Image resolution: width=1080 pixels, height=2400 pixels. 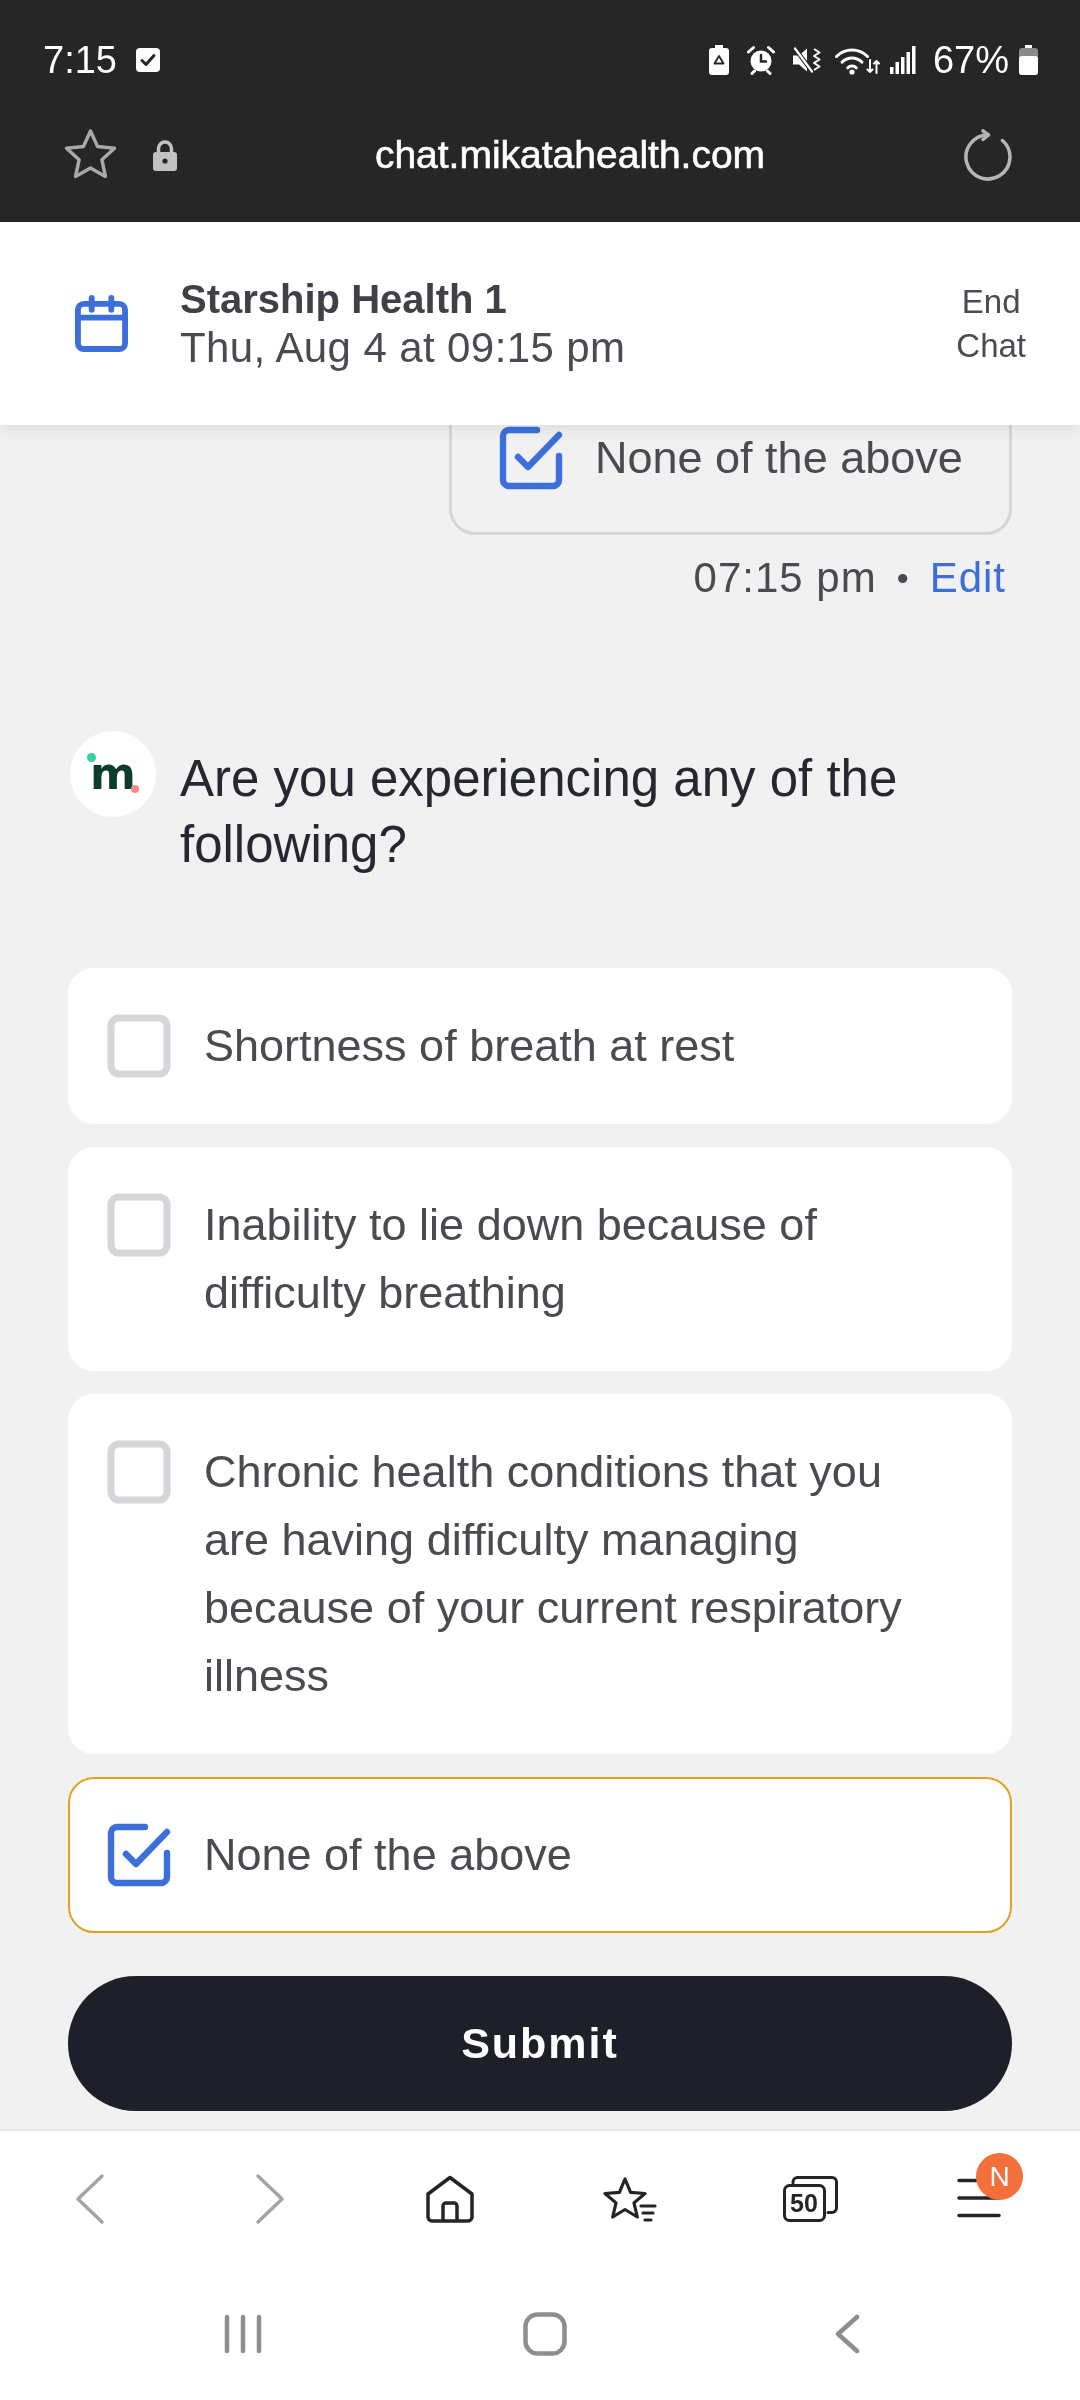 What do you see at coordinates (847, 2333) in the screenshot?
I see `back-icon` at bounding box center [847, 2333].